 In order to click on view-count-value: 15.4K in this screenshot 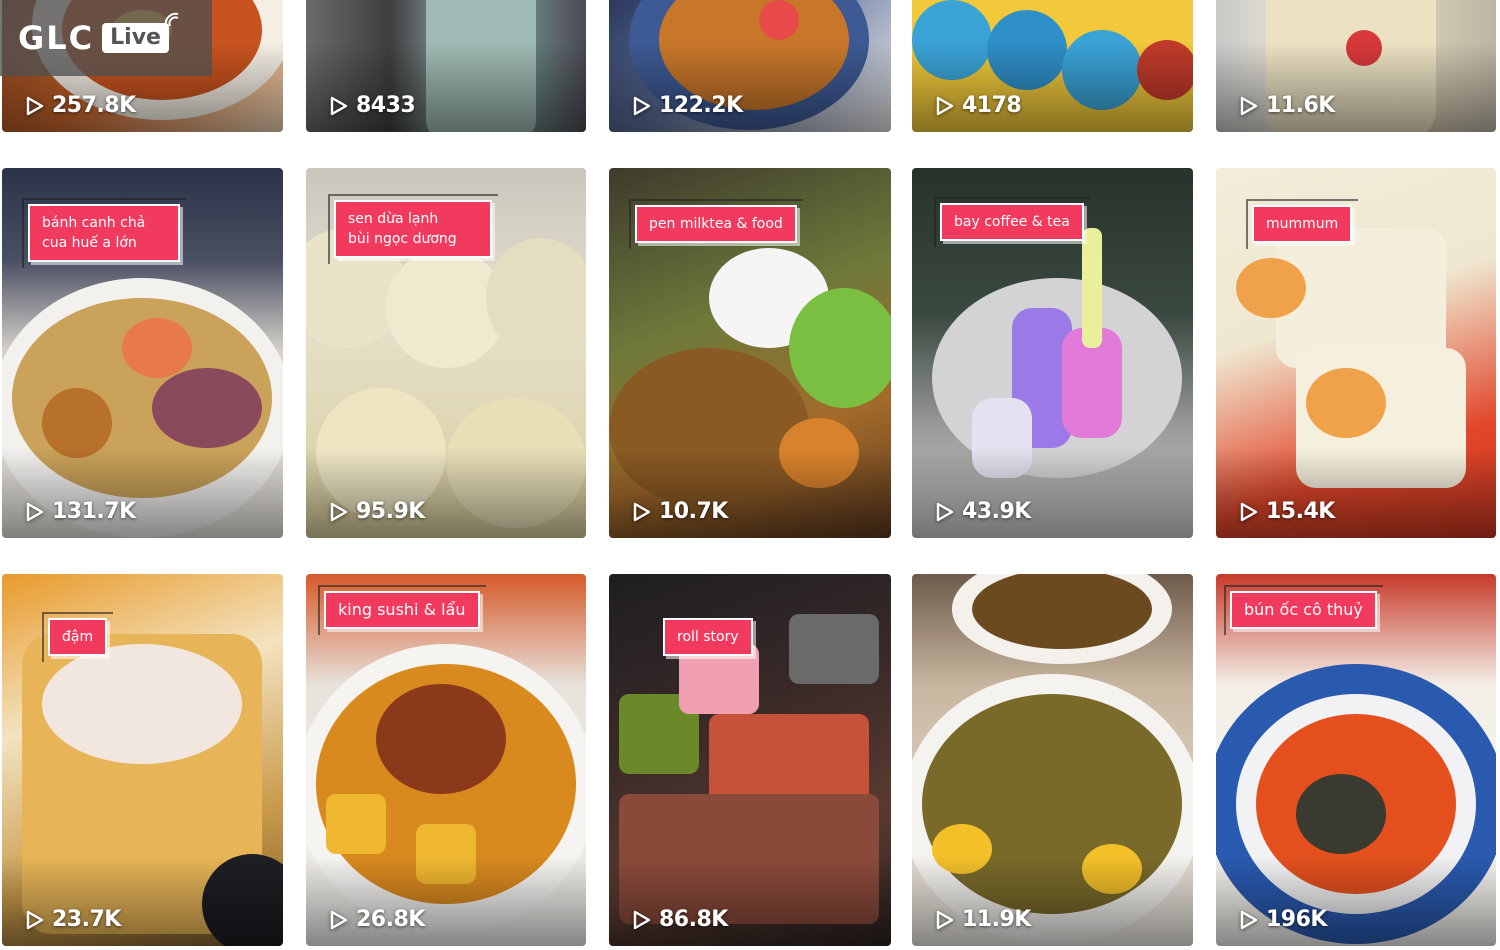, I will do `click(1300, 511)`.